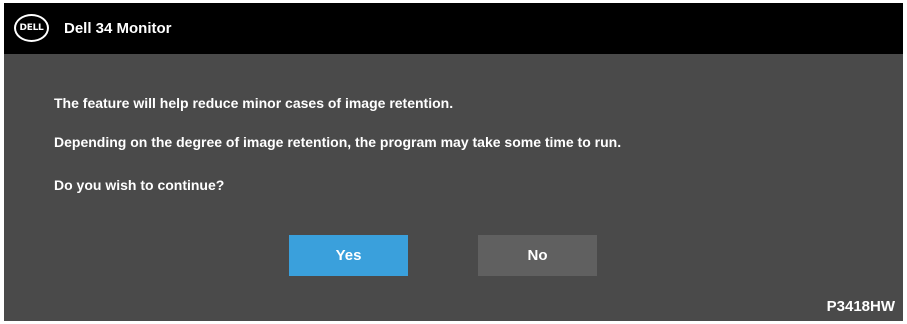  Describe the element at coordinates (139, 185) in the screenshot. I see `confirmation-question: Do you wish to continue?` at that location.